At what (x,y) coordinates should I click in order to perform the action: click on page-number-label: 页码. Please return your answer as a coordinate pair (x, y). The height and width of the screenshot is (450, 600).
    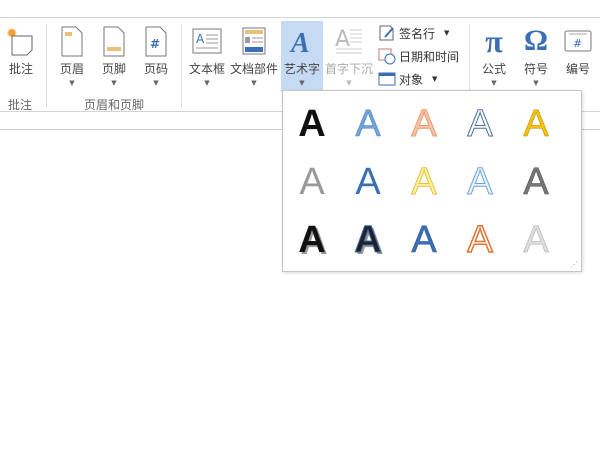
    Looking at the image, I should click on (155, 69).